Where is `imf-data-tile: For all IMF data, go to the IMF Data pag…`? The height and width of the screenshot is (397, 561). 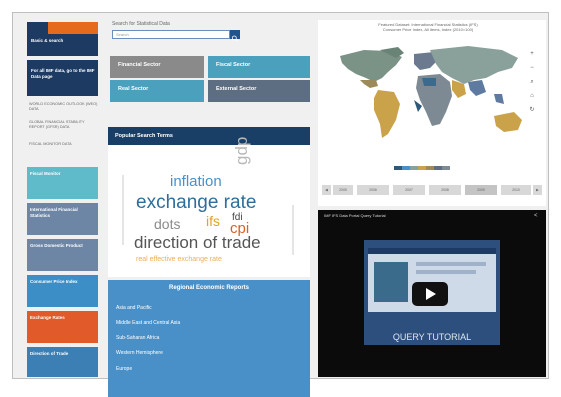 imf-data-tile: For all IMF data, go to the IMF Data pag… is located at coordinates (62, 78).